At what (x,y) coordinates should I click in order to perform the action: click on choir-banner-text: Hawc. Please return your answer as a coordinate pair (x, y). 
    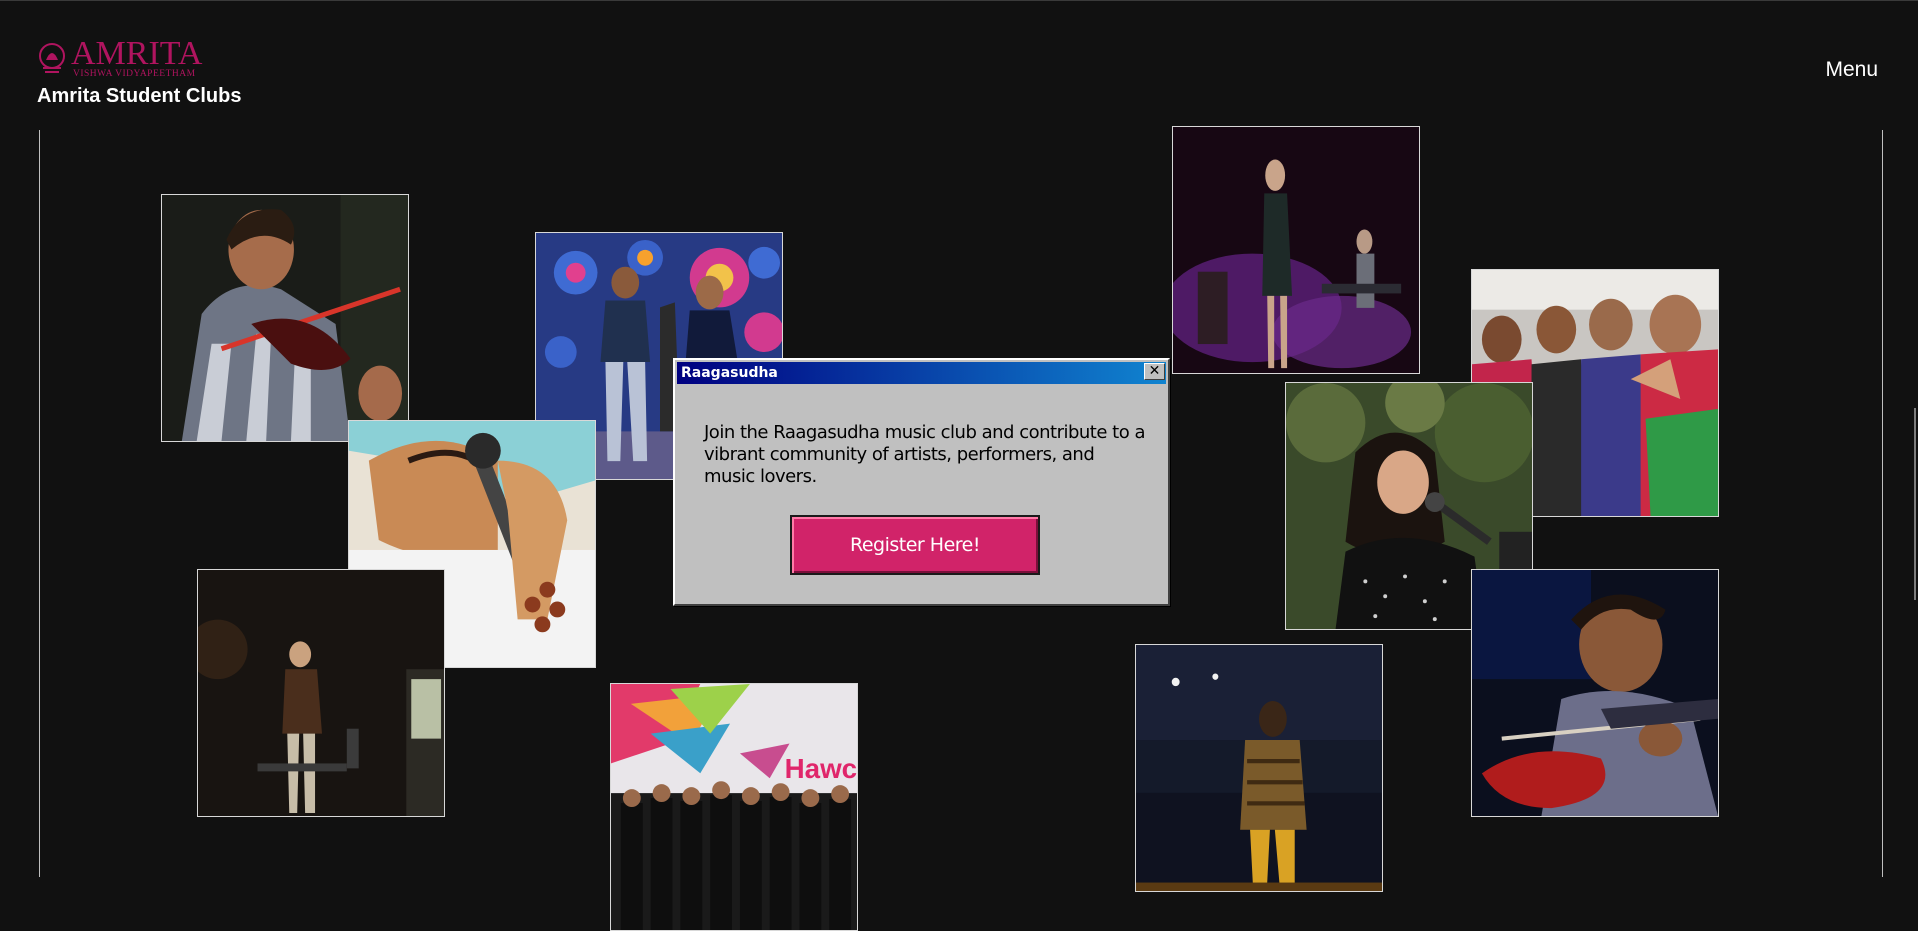
    Looking at the image, I should click on (821, 768).